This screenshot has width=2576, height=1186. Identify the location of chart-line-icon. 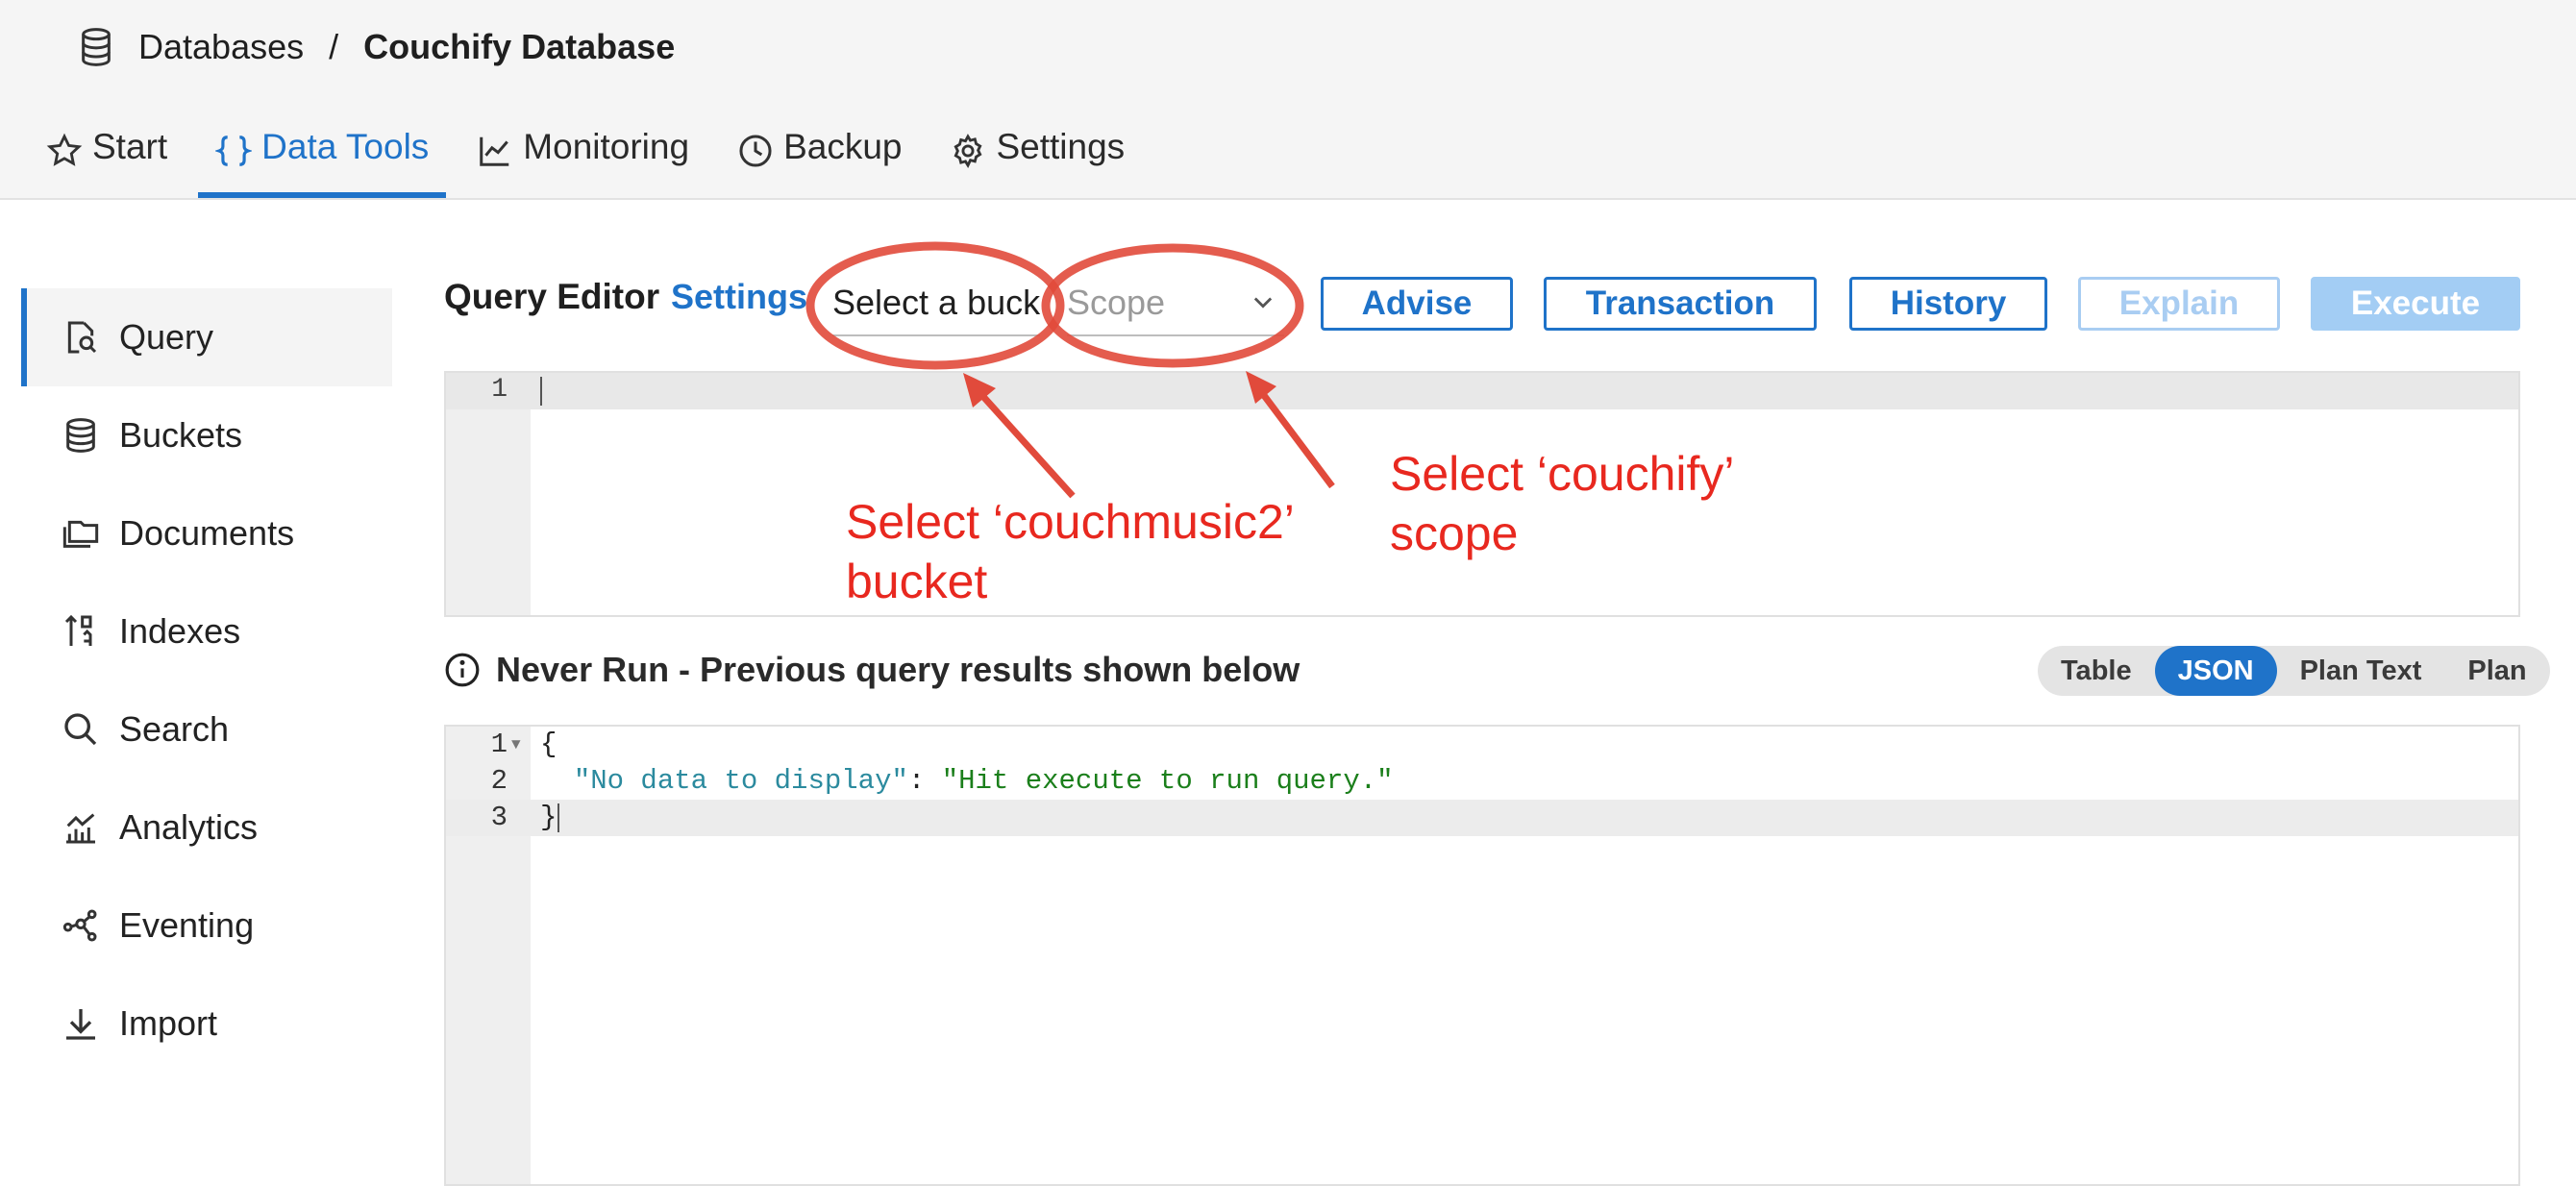
(495, 151).